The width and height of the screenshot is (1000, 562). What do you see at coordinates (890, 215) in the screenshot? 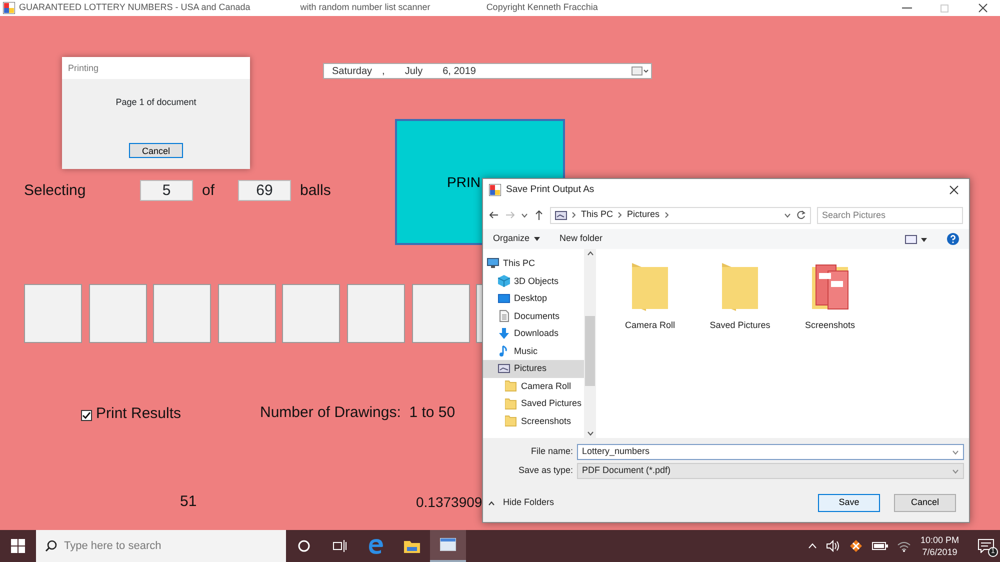
I see `search-field: Search Pictures` at bounding box center [890, 215].